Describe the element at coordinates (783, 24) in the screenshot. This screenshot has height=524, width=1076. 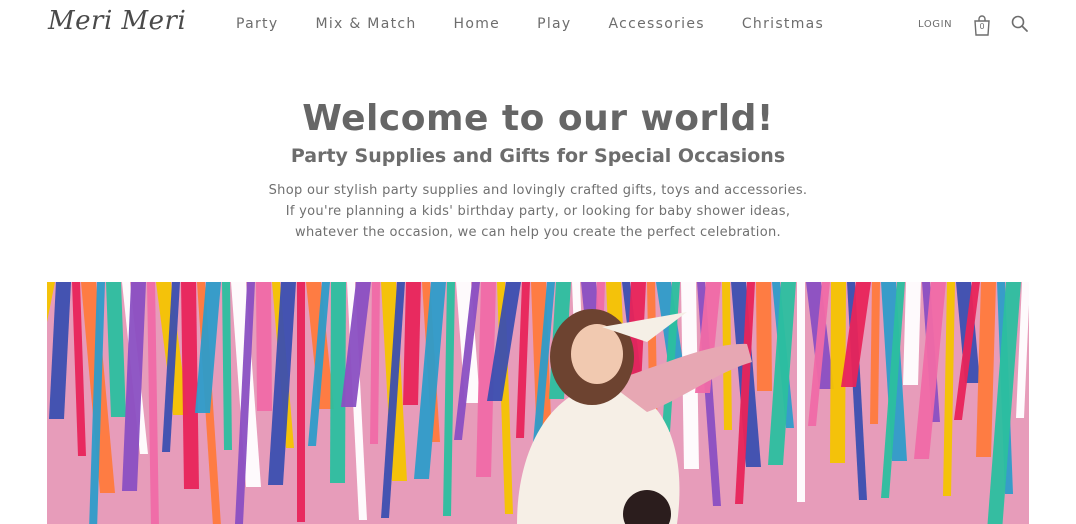
I see `nav-item-christmas: Christmas` at that location.